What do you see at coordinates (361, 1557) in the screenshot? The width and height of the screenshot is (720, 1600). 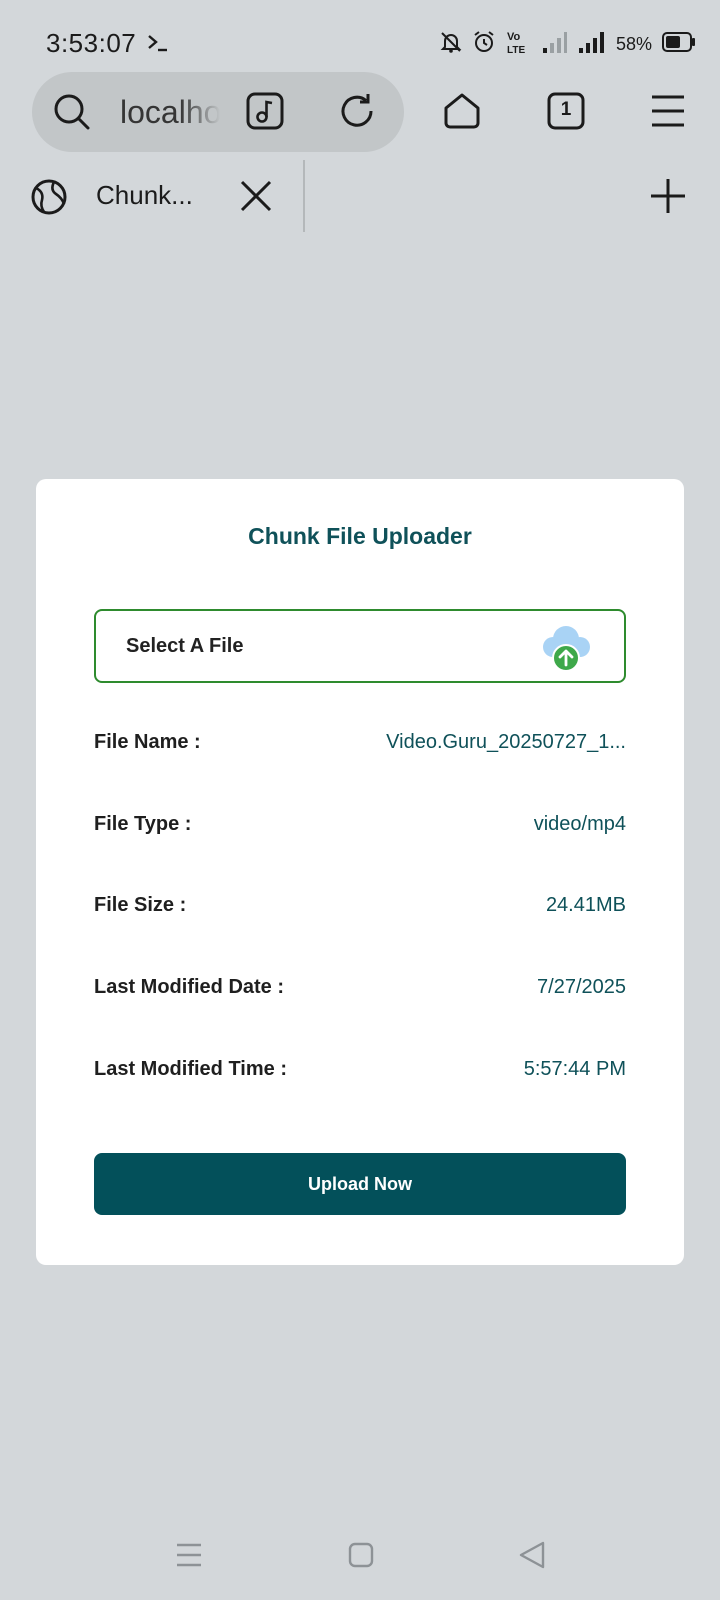 I see `home-nav-icon` at bounding box center [361, 1557].